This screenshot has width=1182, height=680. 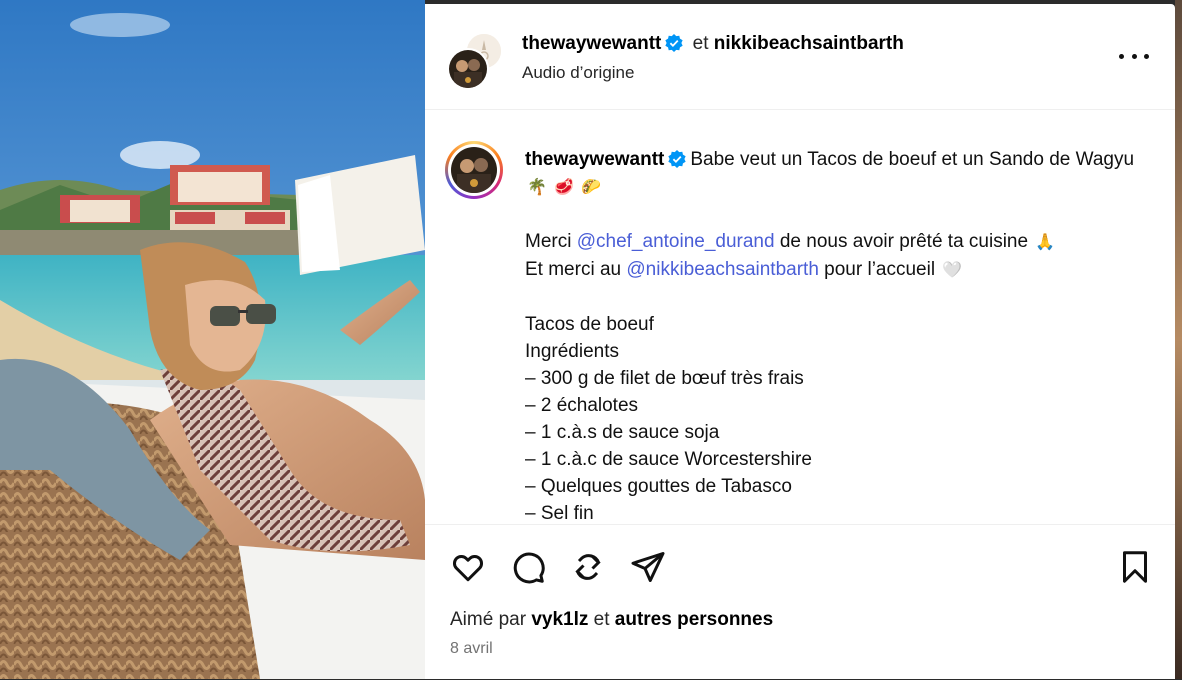 I want to click on ingredient-item: – Sel fin, so click(x=559, y=513).